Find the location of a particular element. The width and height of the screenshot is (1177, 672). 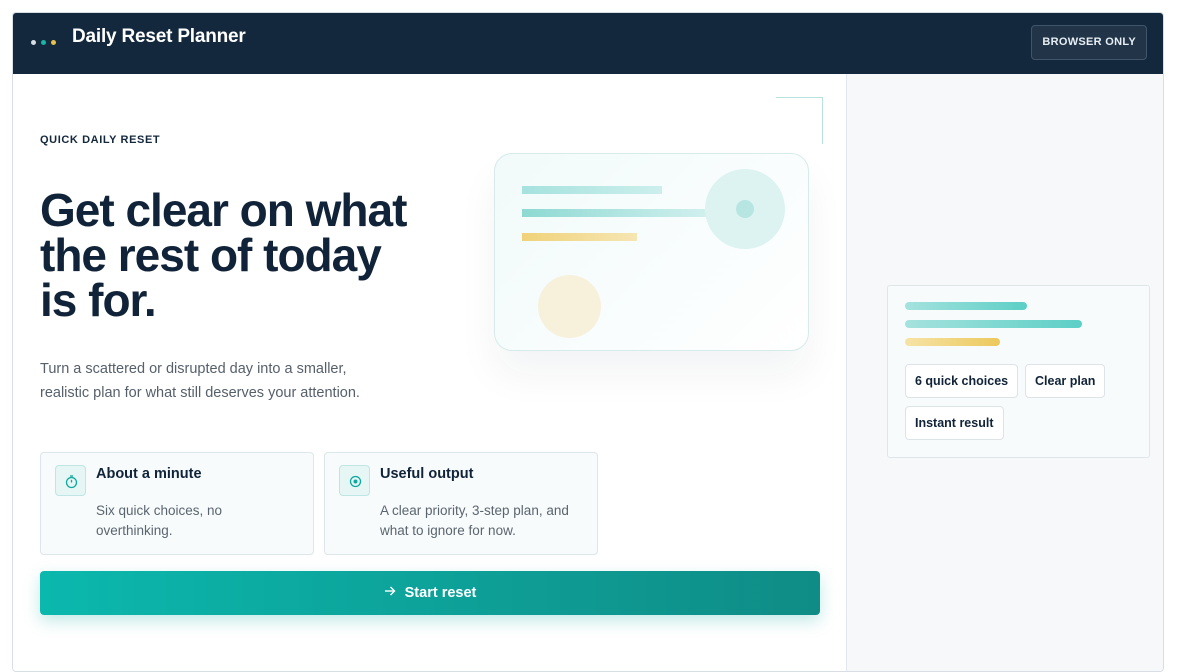

eyebrow-label: QUICK DAILY RESET is located at coordinates (100, 140).